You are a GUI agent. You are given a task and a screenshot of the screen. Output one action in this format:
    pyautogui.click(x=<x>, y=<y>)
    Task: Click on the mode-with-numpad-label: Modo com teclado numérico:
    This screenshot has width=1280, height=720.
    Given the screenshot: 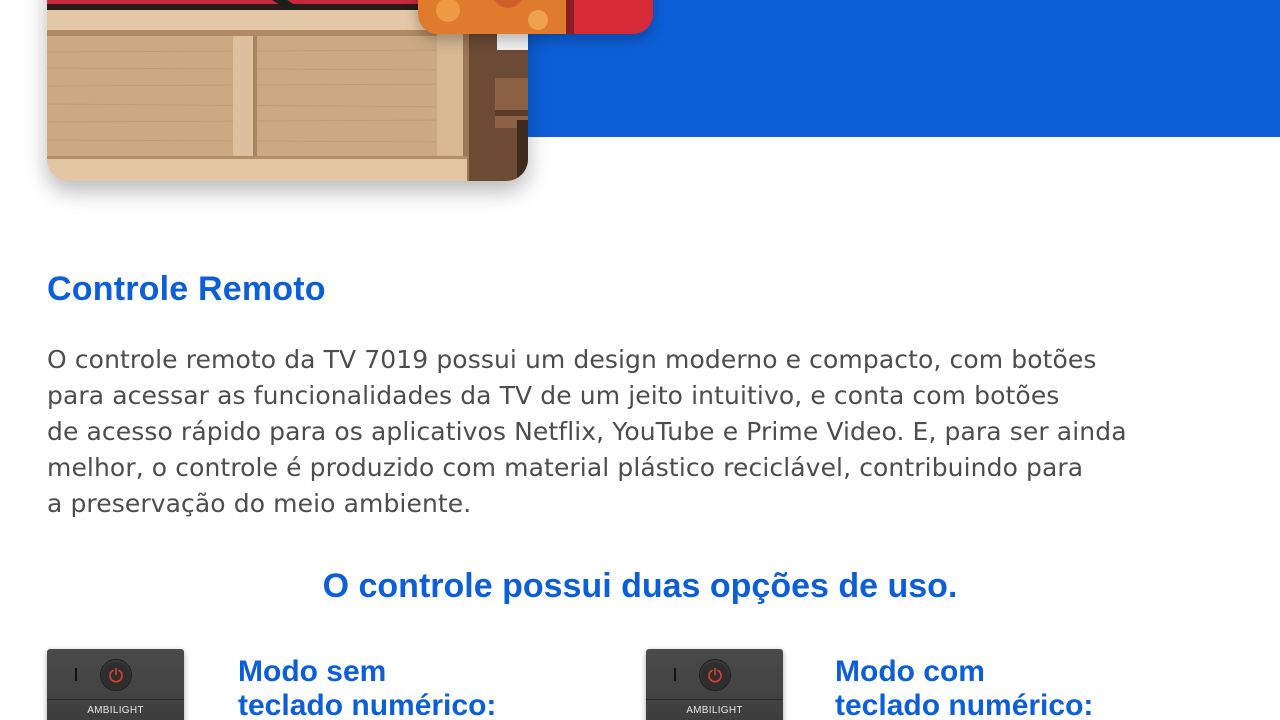 What is the action you would take?
    pyautogui.click(x=964, y=687)
    